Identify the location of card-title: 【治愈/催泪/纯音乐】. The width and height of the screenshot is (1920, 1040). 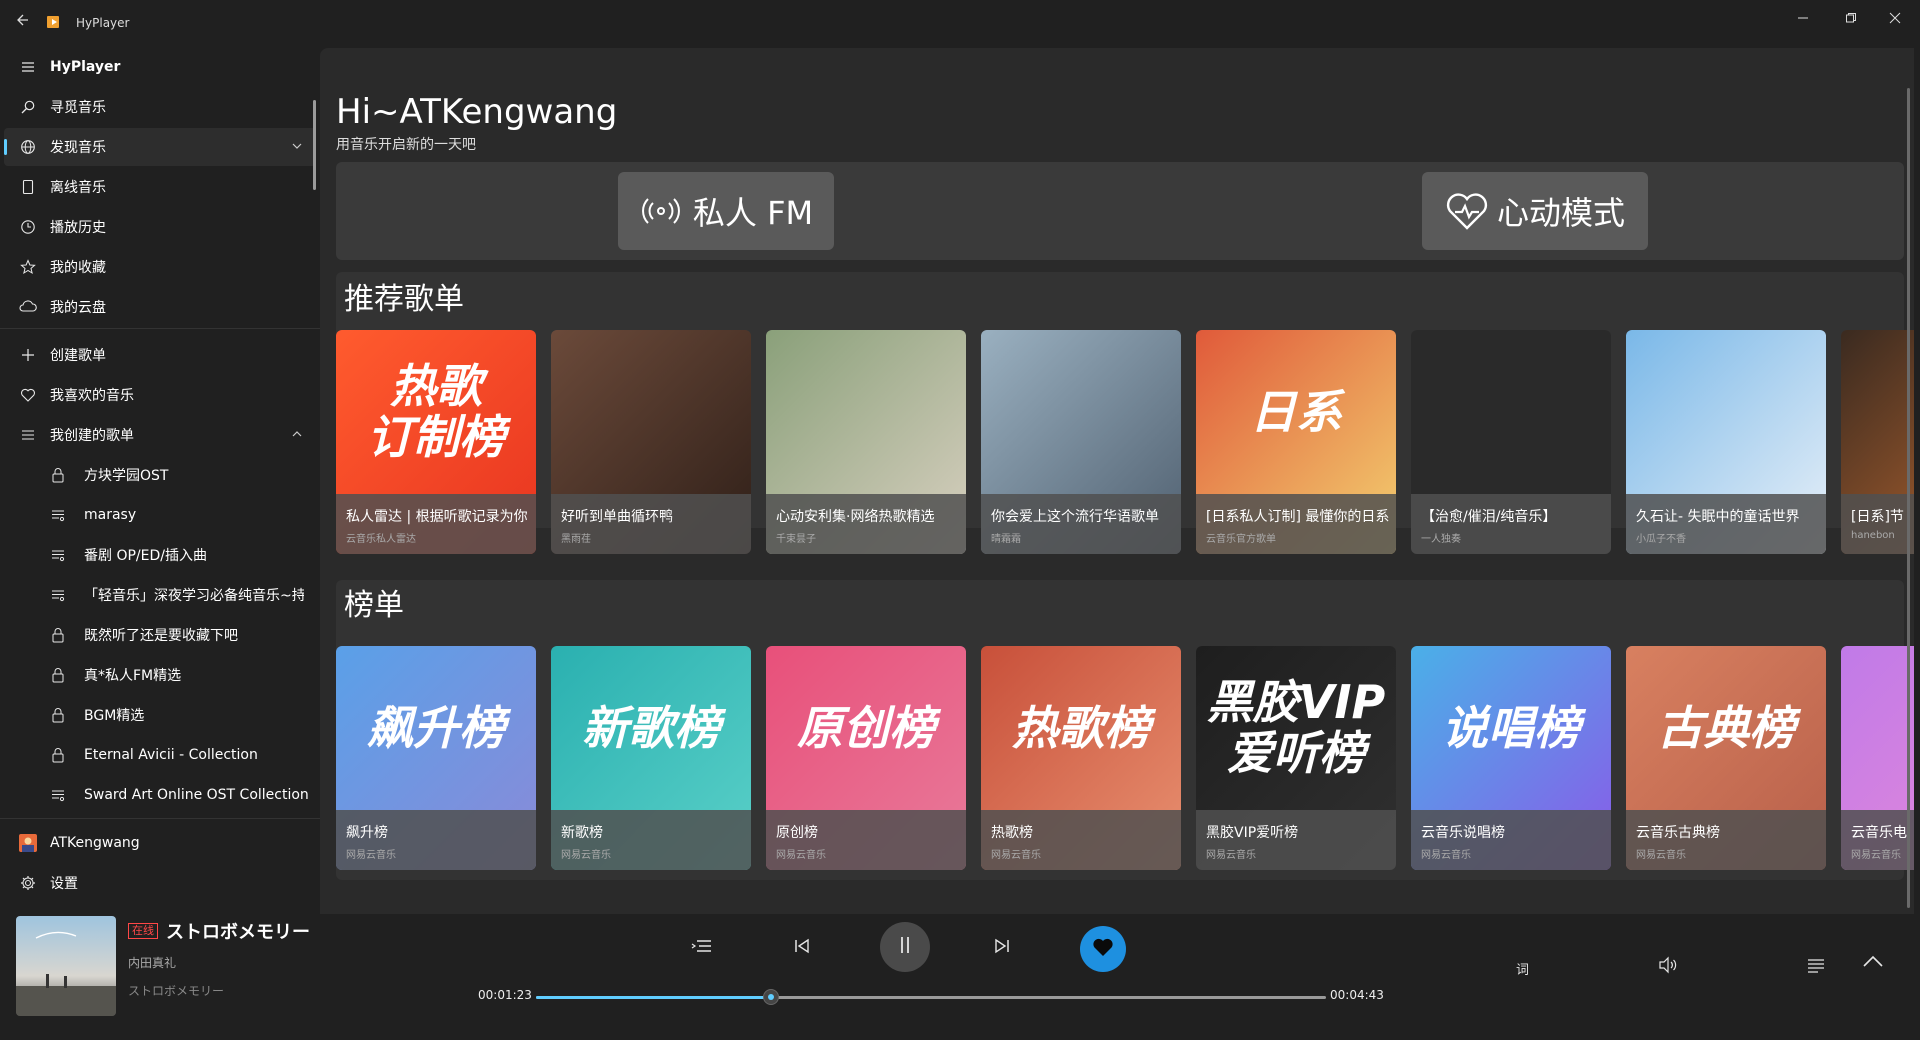
(1489, 517).